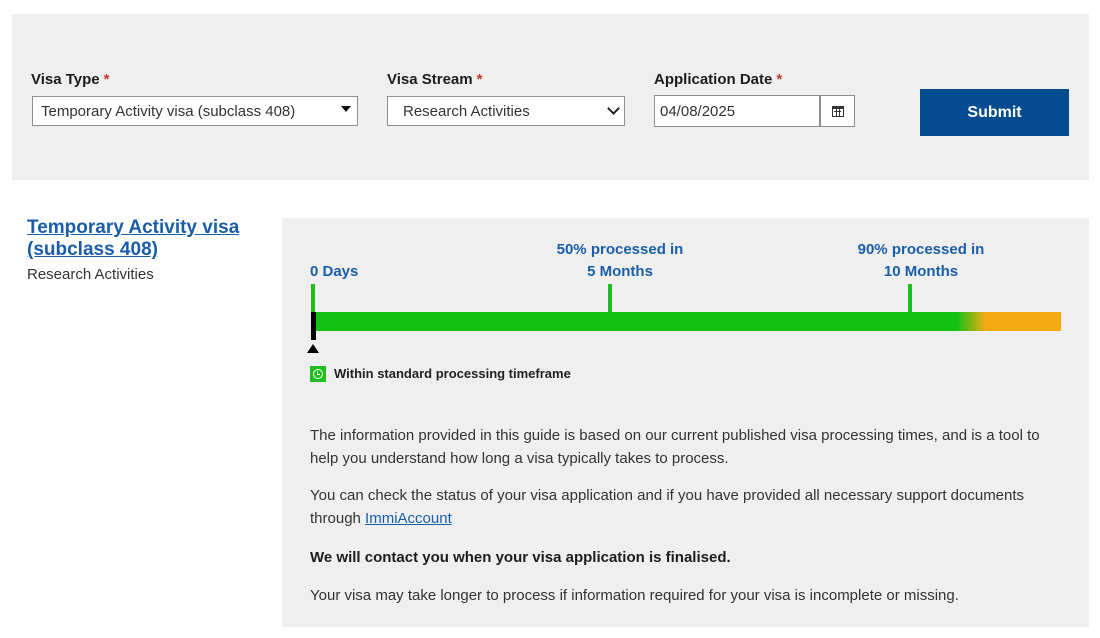 The image size is (1100, 638). Describe the element at coordinates (994, 112) in the screenshot. I see `submit-button: Submit` at that location.